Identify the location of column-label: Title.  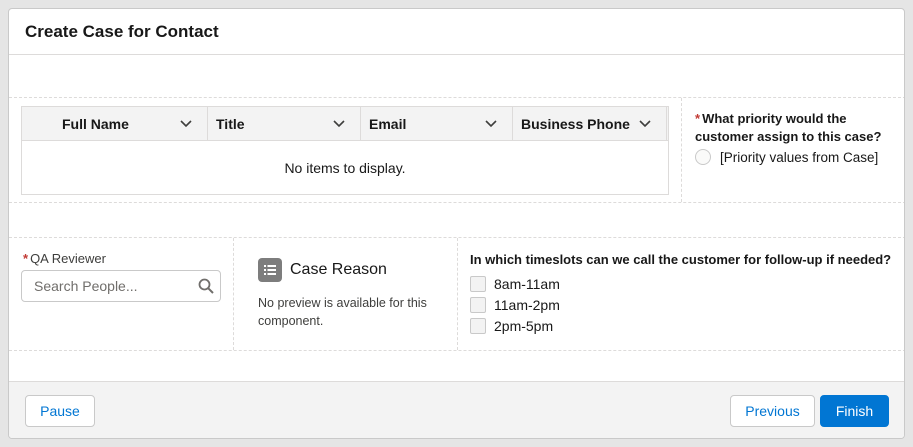
(230, 124).